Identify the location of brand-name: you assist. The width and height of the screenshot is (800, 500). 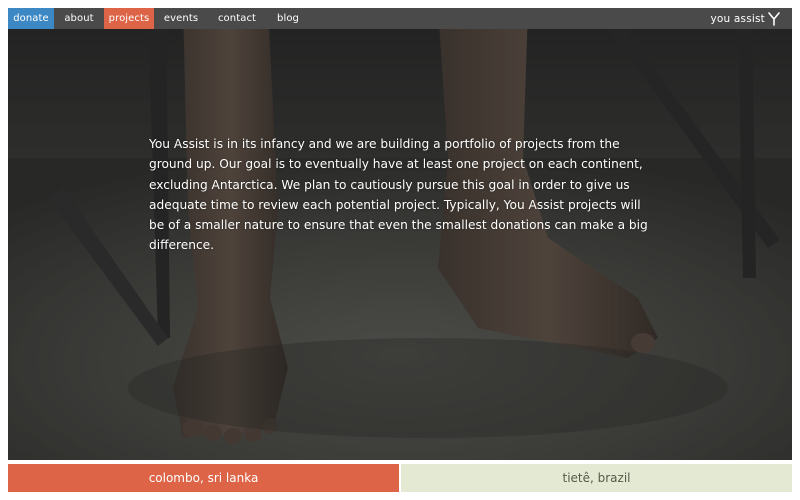
(737, 18).